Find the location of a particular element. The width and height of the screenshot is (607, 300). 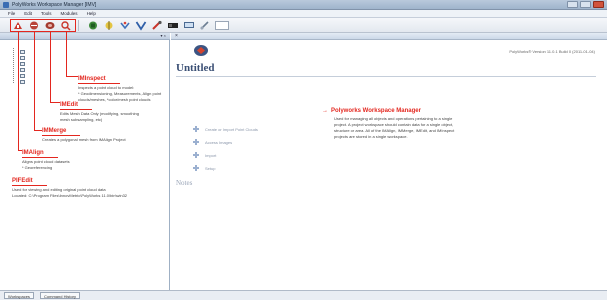

notes-heading: Notes is located at coordinates (184, 183).